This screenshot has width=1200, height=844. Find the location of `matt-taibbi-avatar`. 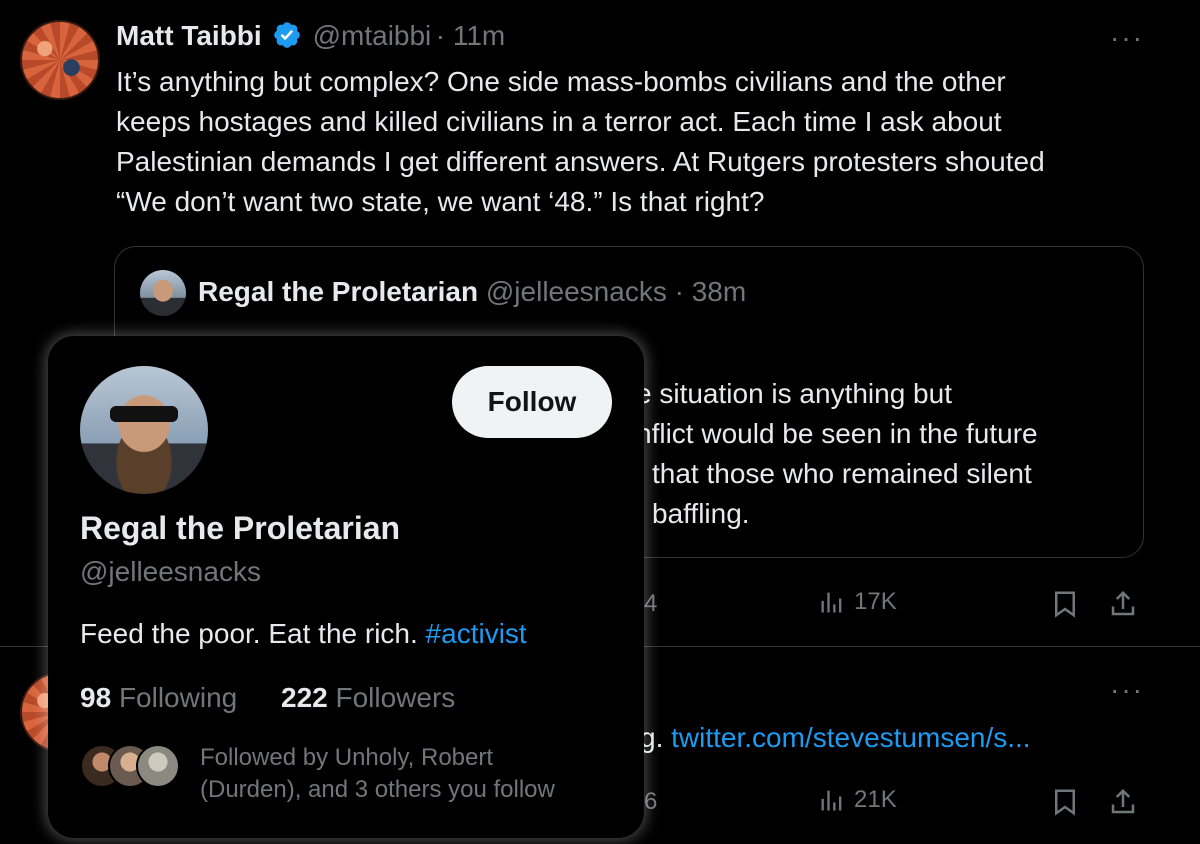

matt-taibbi-avatar is located at coordinates (60, 60).